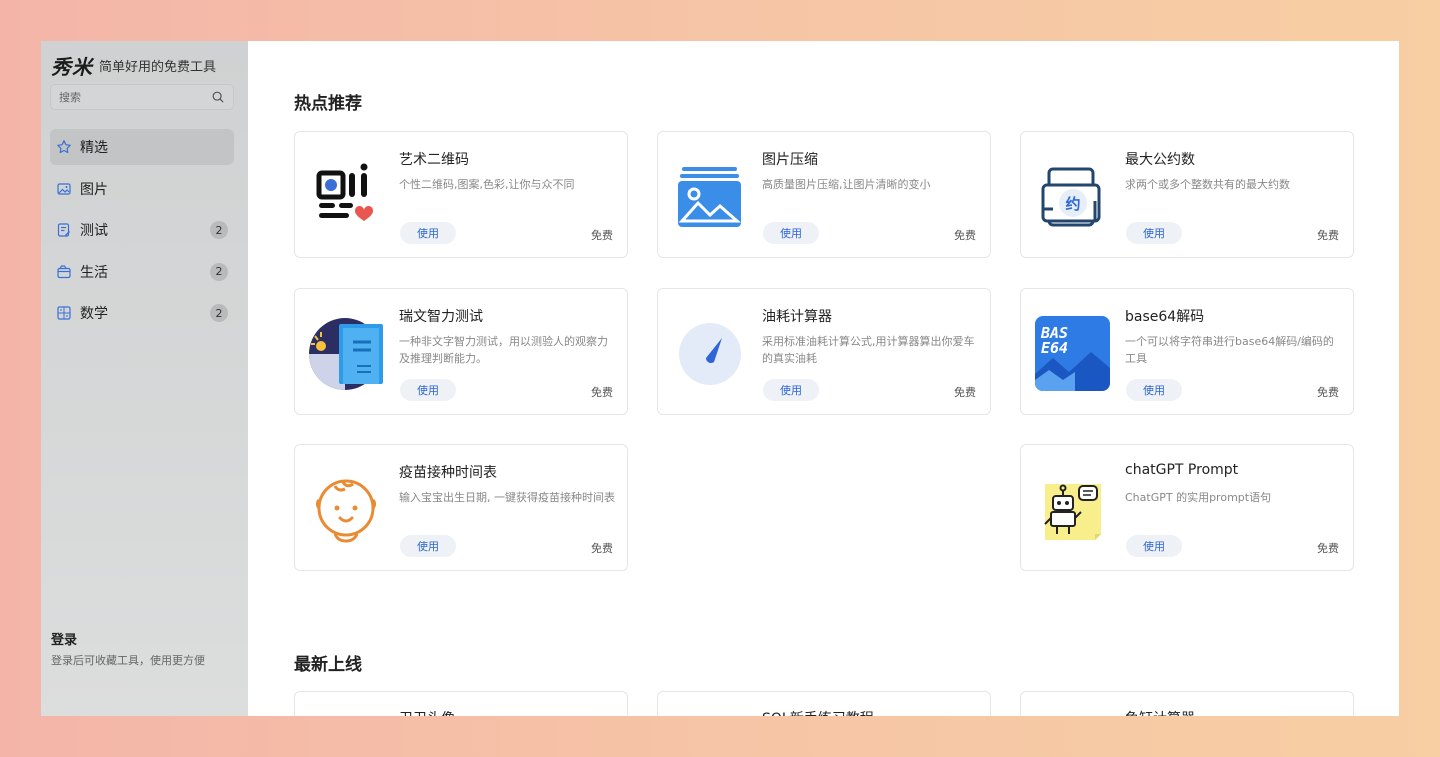  I want to click on sidebar-item-label: 图片, so click(94, 189).